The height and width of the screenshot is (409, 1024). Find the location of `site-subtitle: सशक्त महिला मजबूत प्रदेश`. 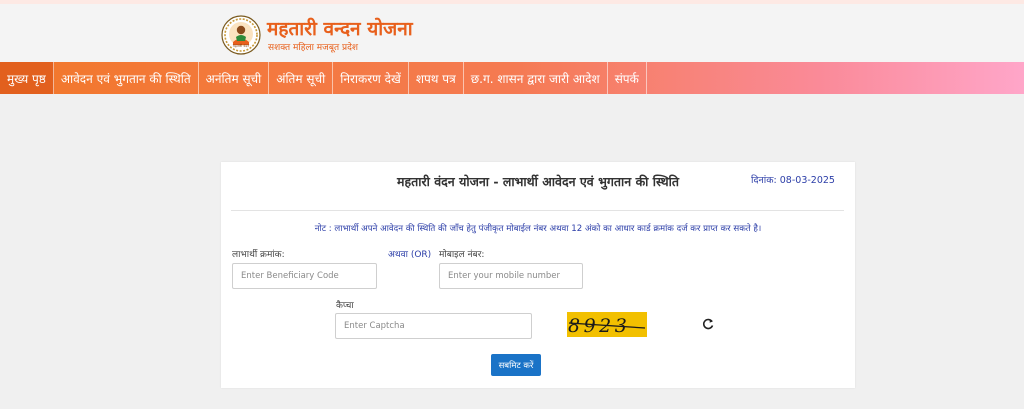

site-subtitle: सशक्त महिला मजबूत प्रदेश is located at coordinates (313, 48).